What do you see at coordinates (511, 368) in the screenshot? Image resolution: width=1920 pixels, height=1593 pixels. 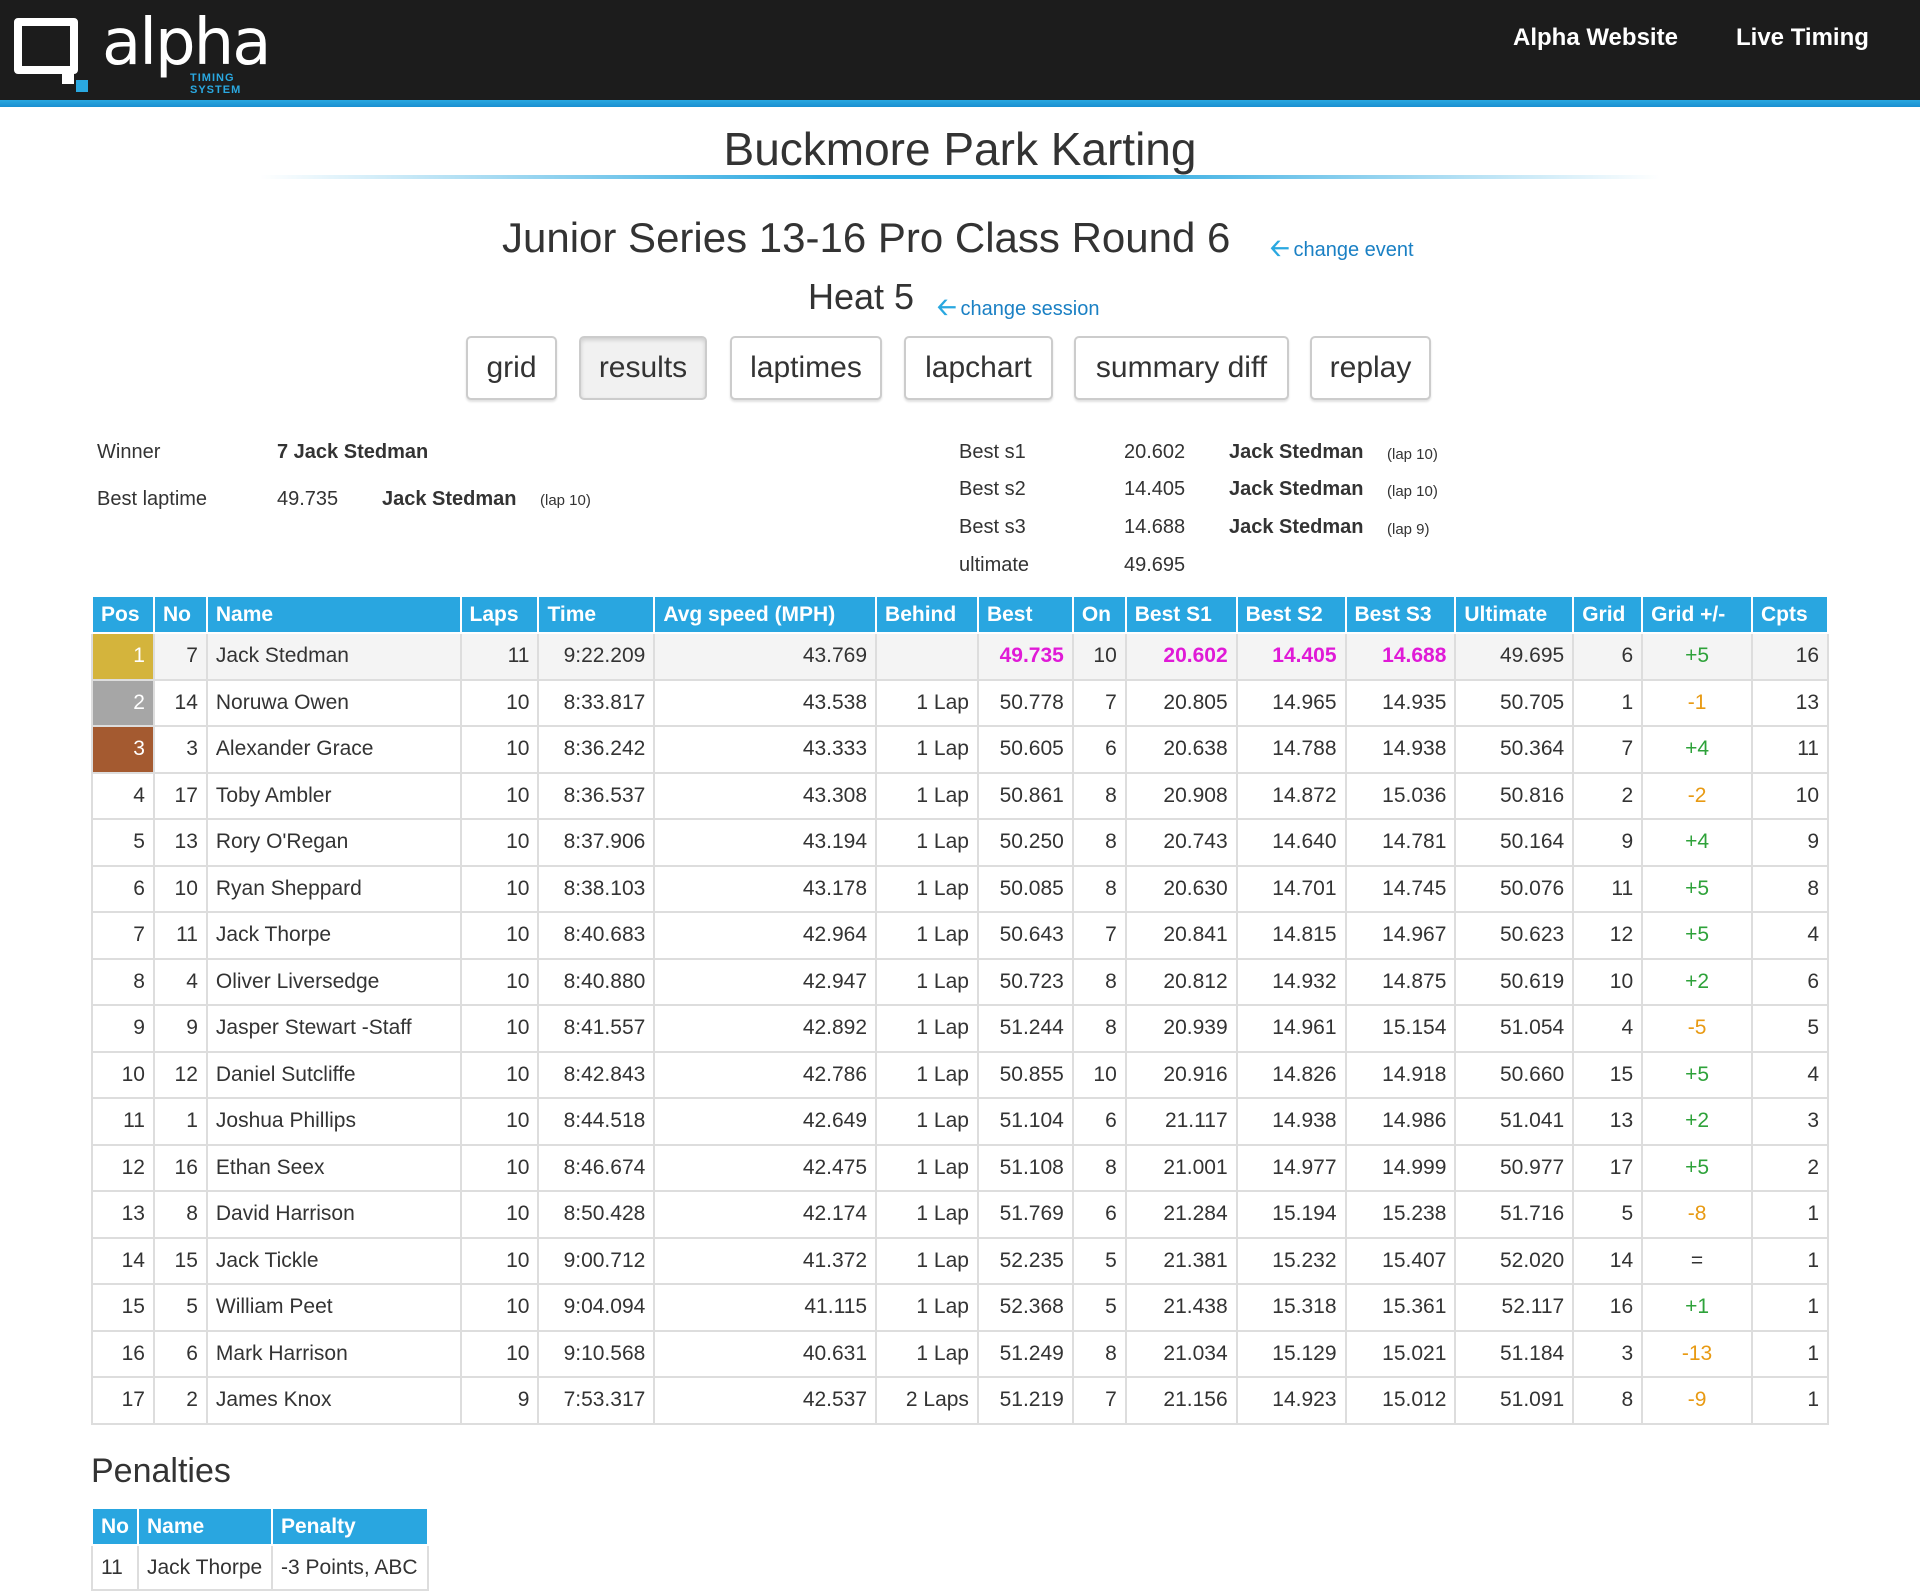 I see `tab-grid: grid` at bounding box center [511, 368].